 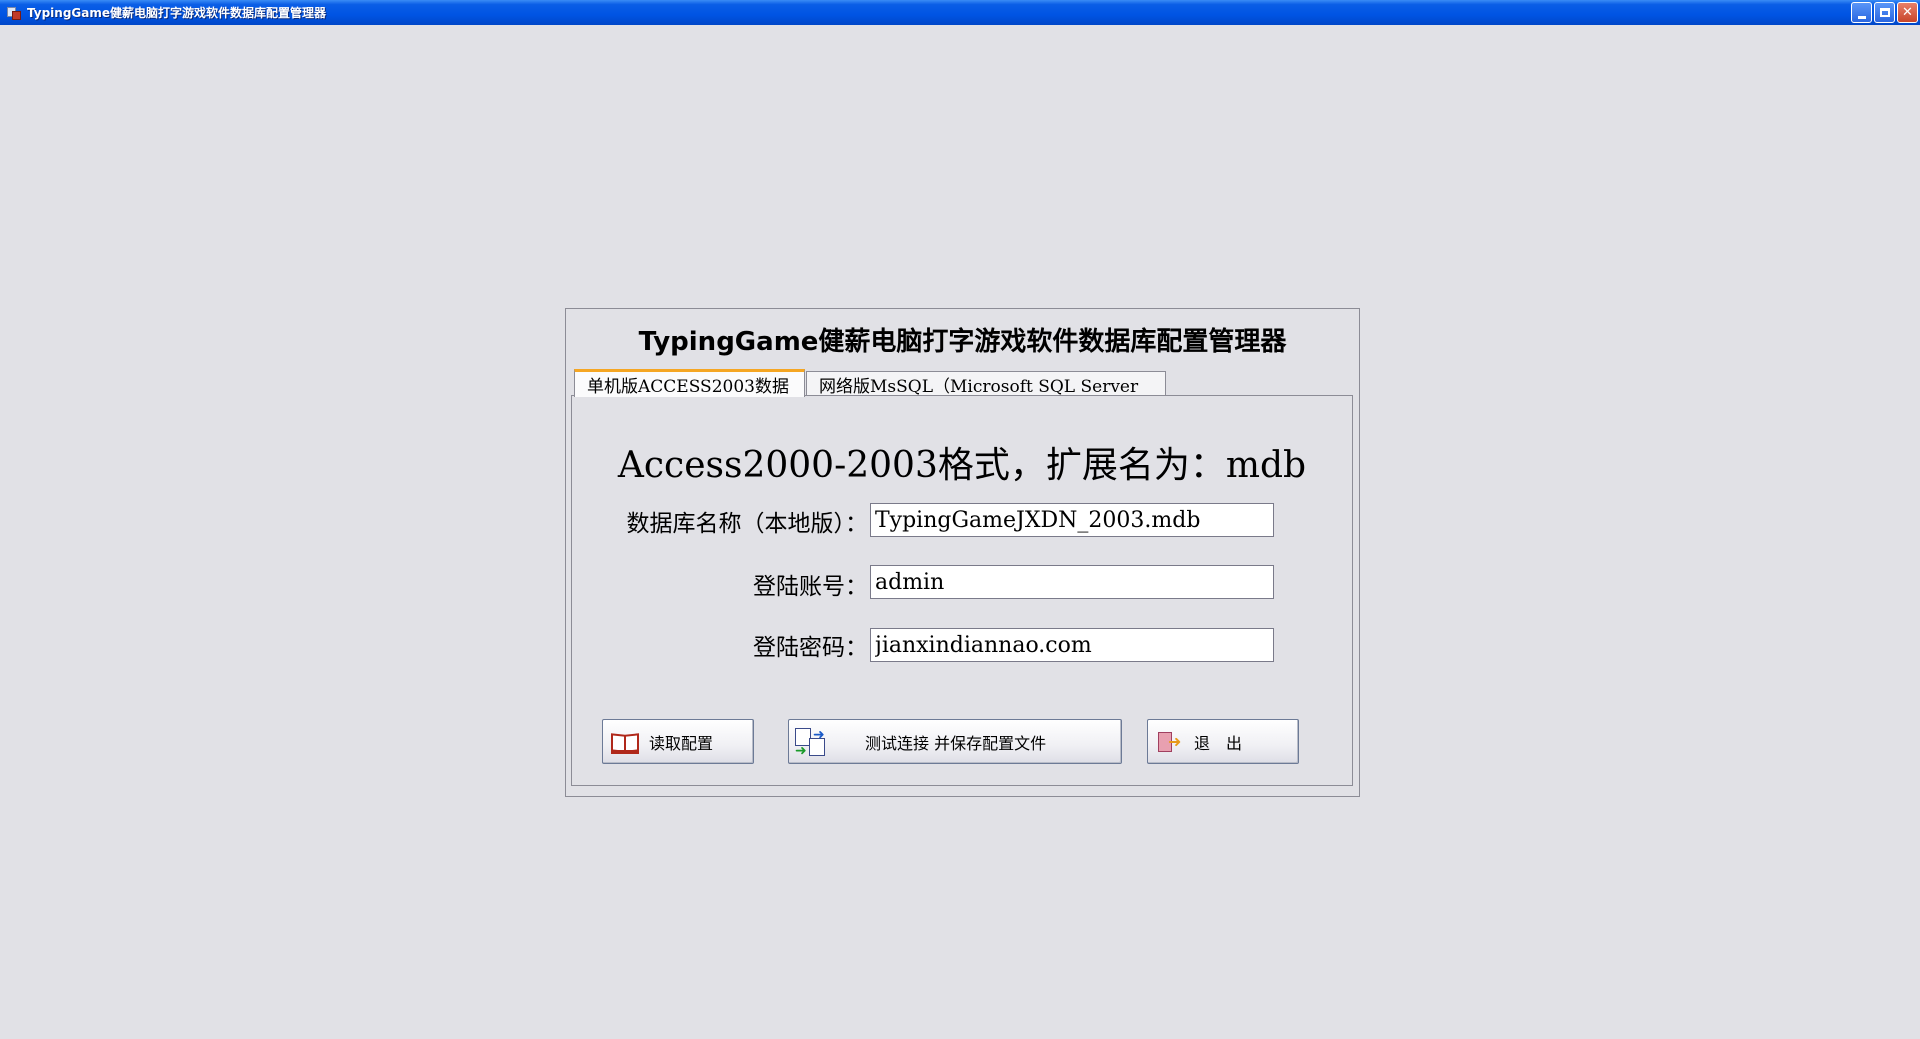 I want to click on db-name-input, so click(x=1072, y=520).